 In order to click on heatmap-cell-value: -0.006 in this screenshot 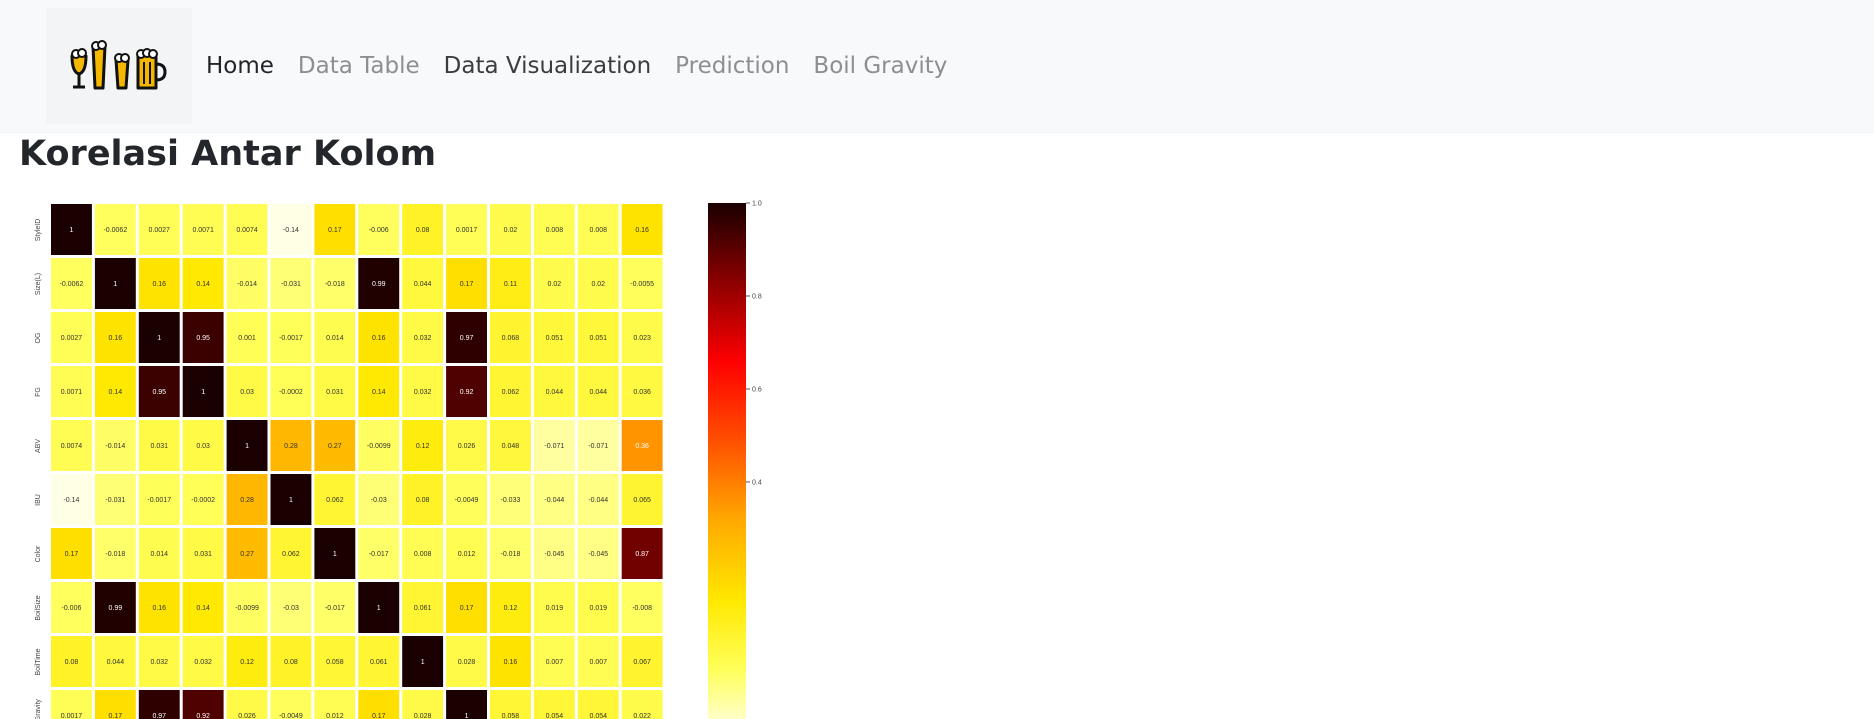, I will do `click(379, 230)`.